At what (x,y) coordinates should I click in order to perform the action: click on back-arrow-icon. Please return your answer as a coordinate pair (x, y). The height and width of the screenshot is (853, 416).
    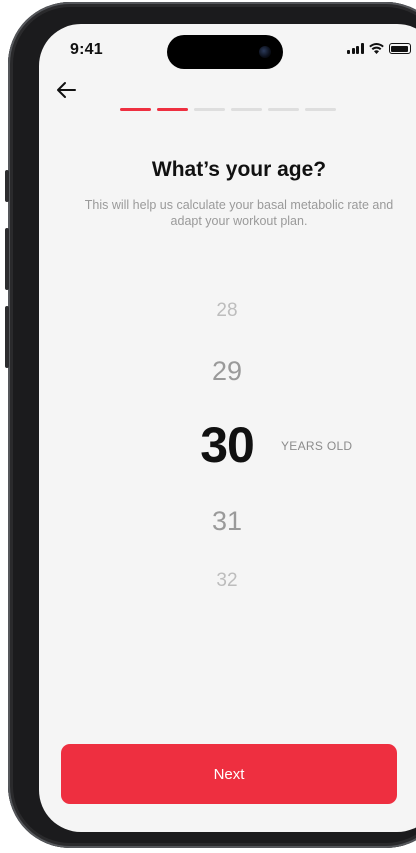
    Looking at the image, I should click on (66, 90).